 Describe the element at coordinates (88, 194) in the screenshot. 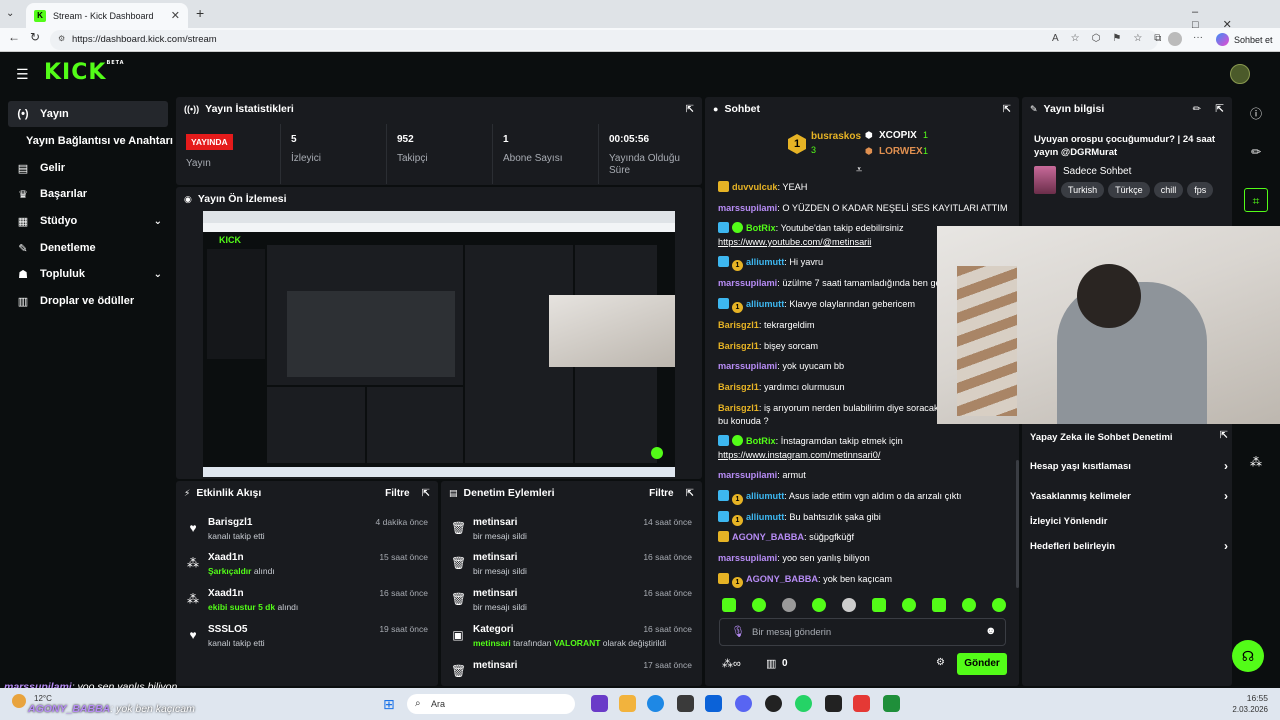

I see `sidebar-item-achievements: ♛ Başarılar` at that location.